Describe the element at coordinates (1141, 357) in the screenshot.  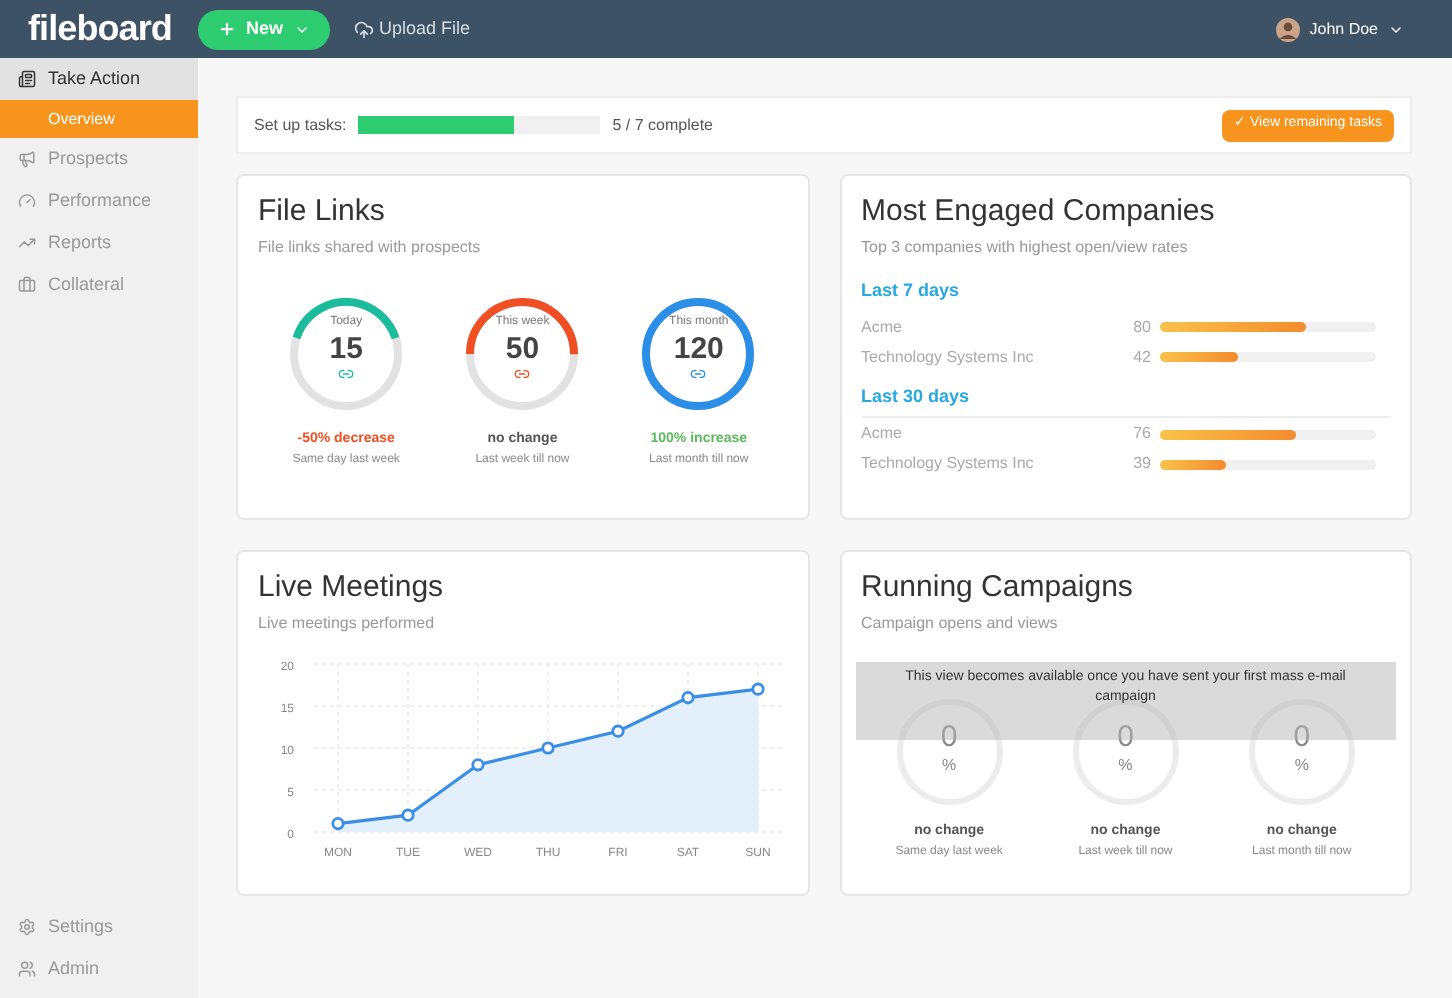
I see `company-score: 42` at that location.